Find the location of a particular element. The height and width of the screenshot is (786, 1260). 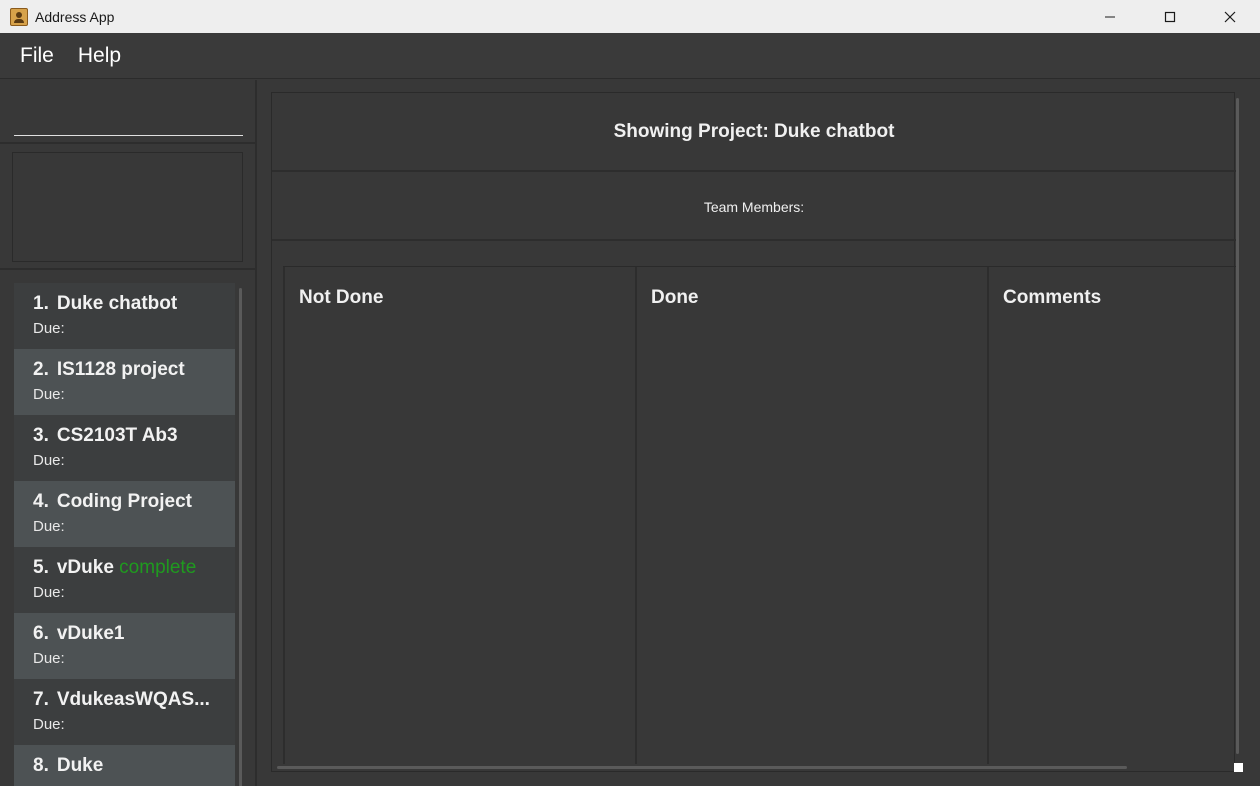

maximize-button is located at coordinates (1170, 16).